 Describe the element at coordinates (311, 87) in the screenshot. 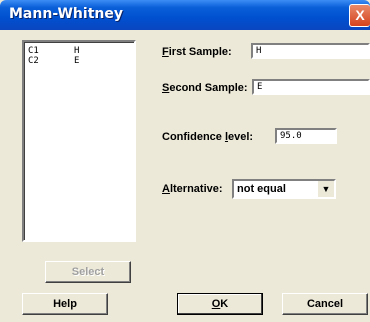

I see `second-sample-input: E` at that location.